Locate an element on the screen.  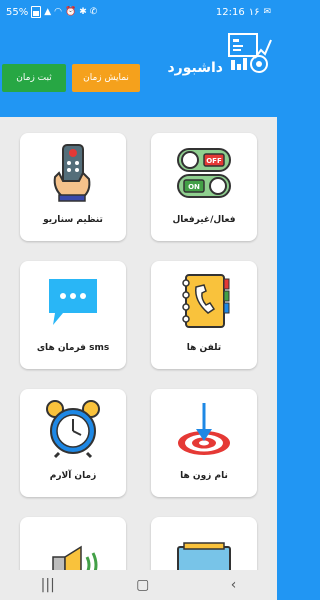
card-label: فرمان های sms is located at coordinates (73, 348).